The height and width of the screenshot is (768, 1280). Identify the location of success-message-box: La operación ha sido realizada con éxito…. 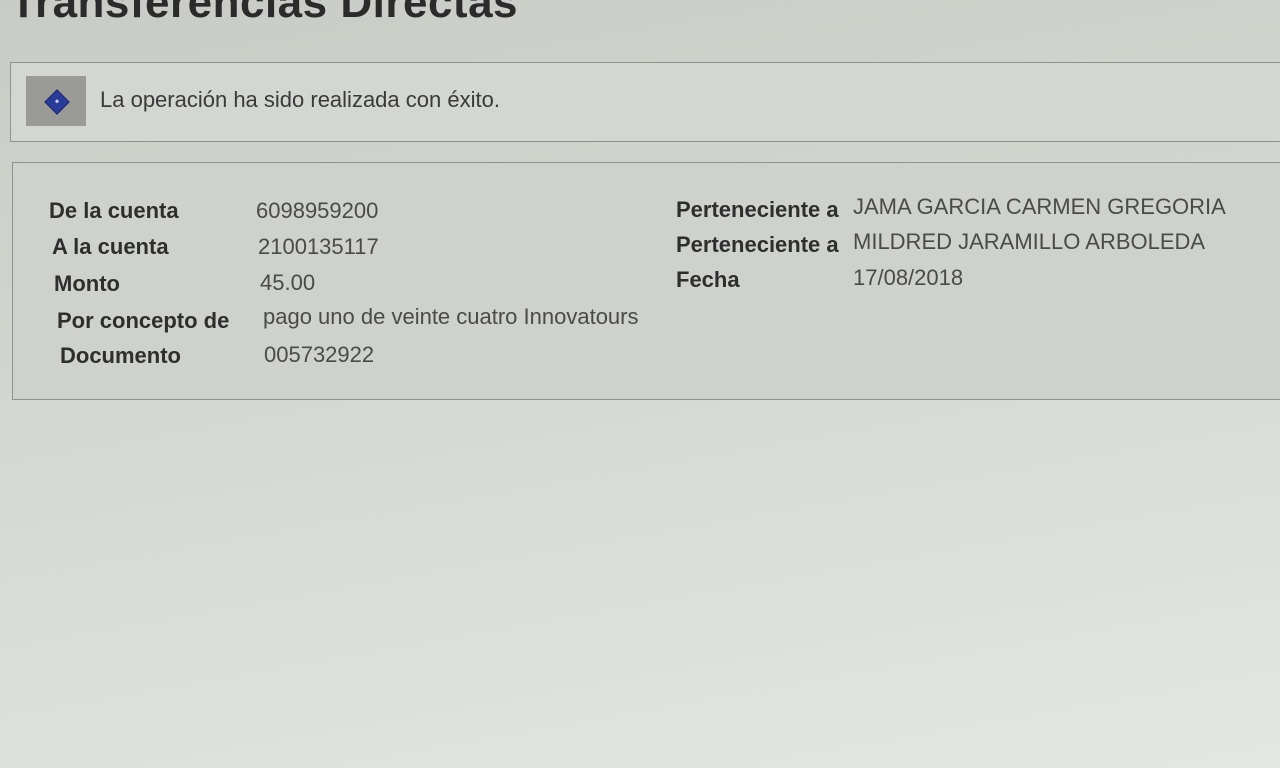
(645, 102).